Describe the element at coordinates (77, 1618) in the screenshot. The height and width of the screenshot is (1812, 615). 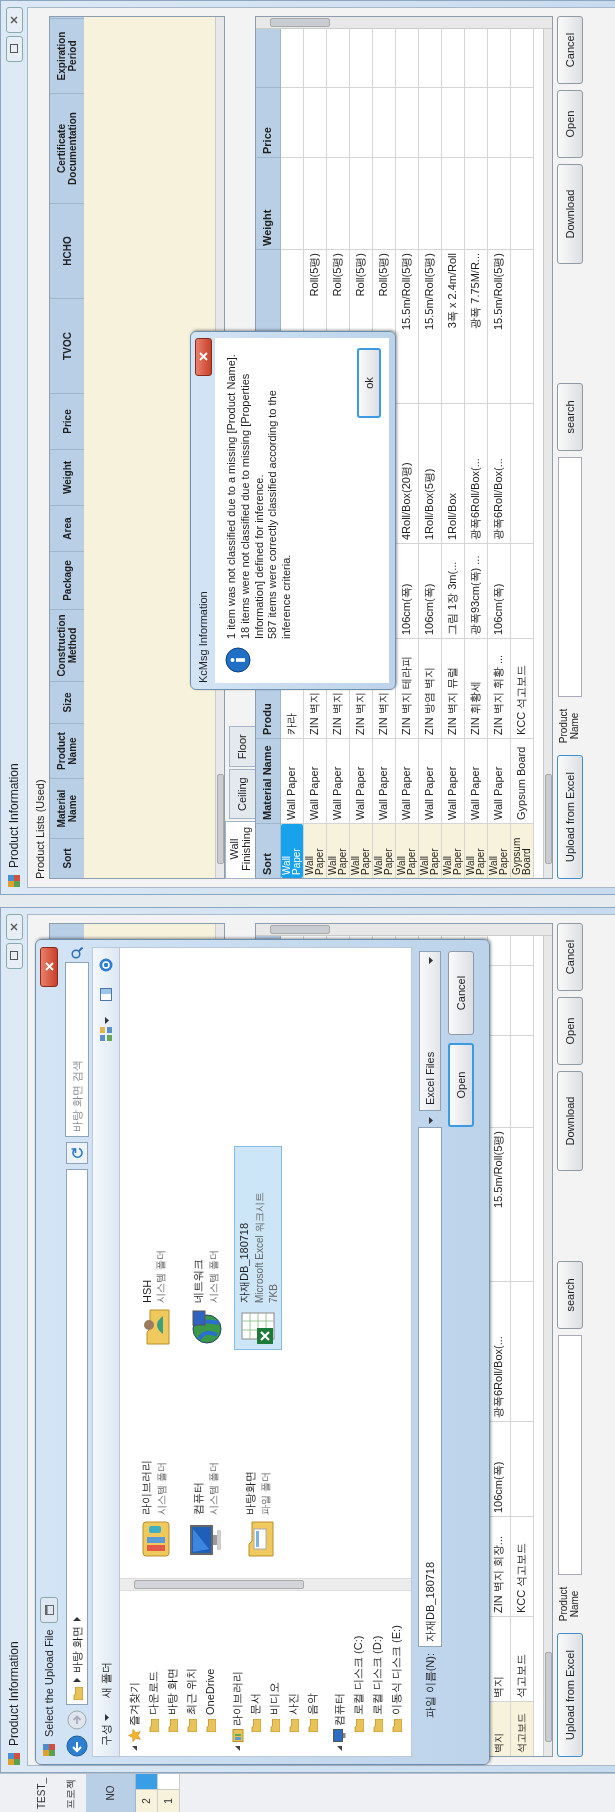
I see `caret-icon` at that location.